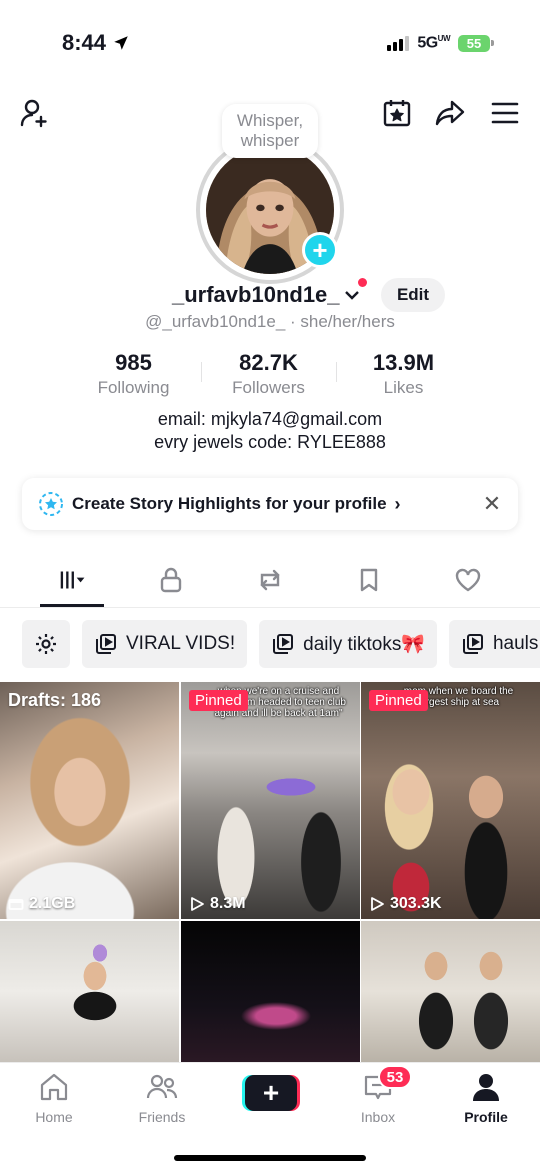  What do you see at coordinates (270, 131) in the screenshot?
I see `note-bubble: Whisper, whisper` at bounding box center [270, 131].